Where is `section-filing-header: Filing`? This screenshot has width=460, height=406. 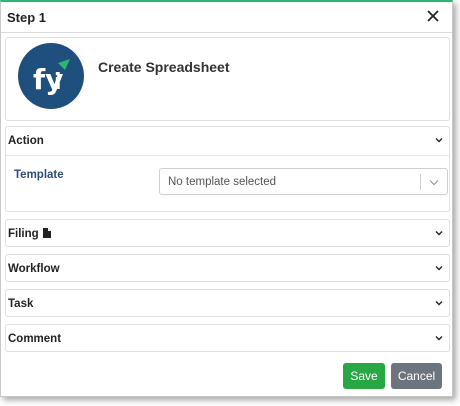
section-filing-header: Filing is located at coordinates (227, 234).